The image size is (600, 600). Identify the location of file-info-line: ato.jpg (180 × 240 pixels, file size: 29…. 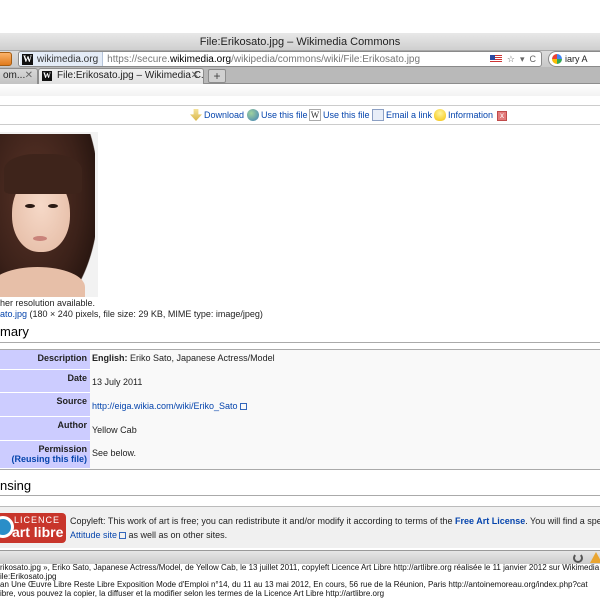
(131, 314).